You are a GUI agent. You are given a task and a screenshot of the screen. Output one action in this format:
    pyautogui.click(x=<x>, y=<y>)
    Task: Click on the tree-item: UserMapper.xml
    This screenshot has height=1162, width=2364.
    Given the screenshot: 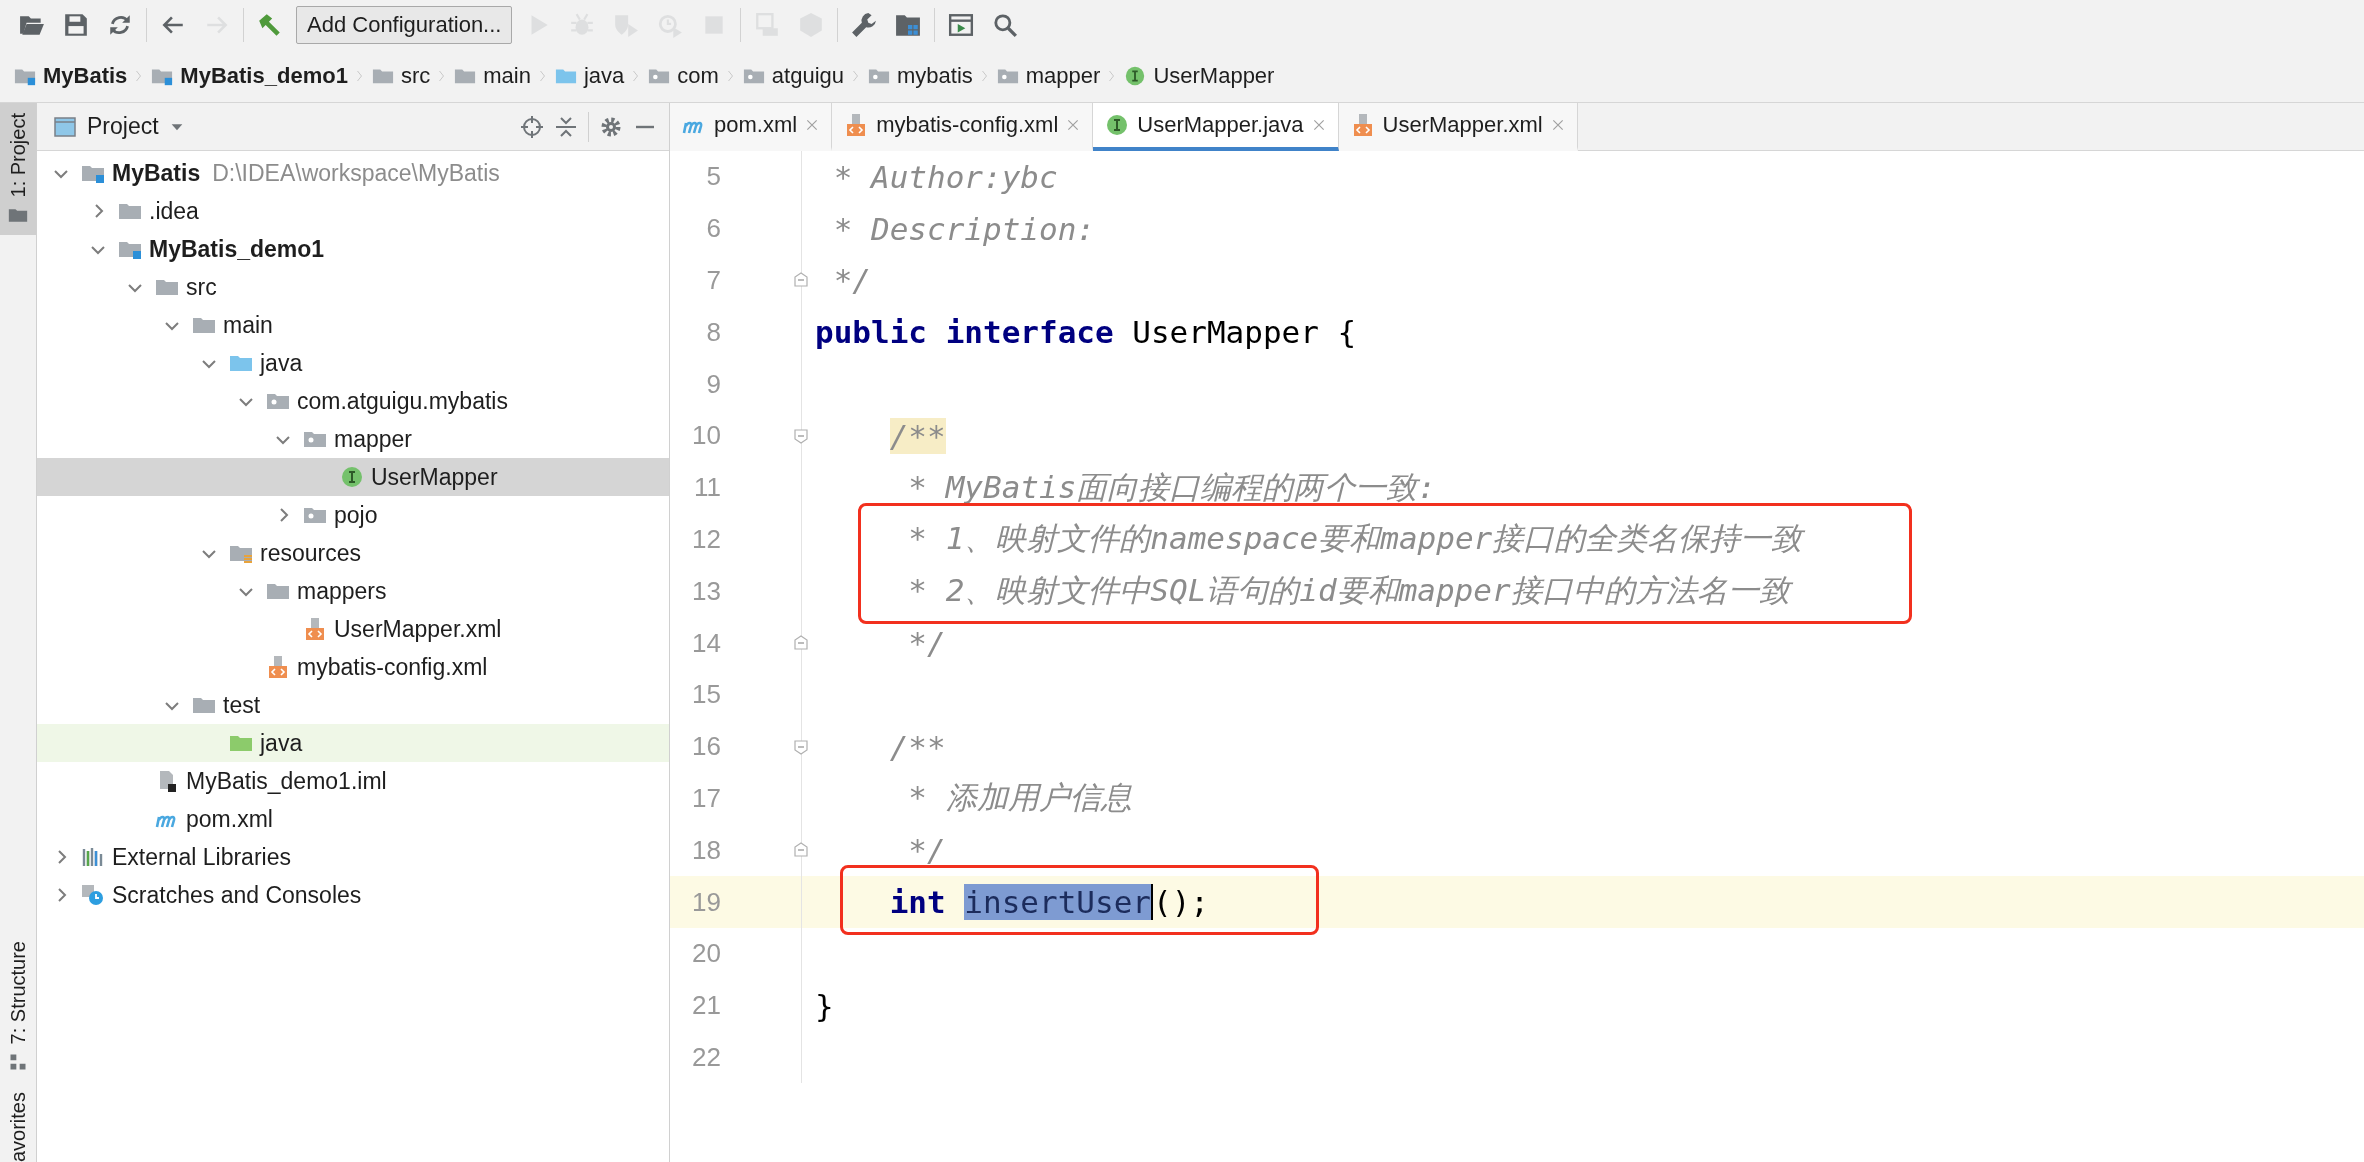 What is the action you would take?
    pyautogui.click(x=353, y=629)
    